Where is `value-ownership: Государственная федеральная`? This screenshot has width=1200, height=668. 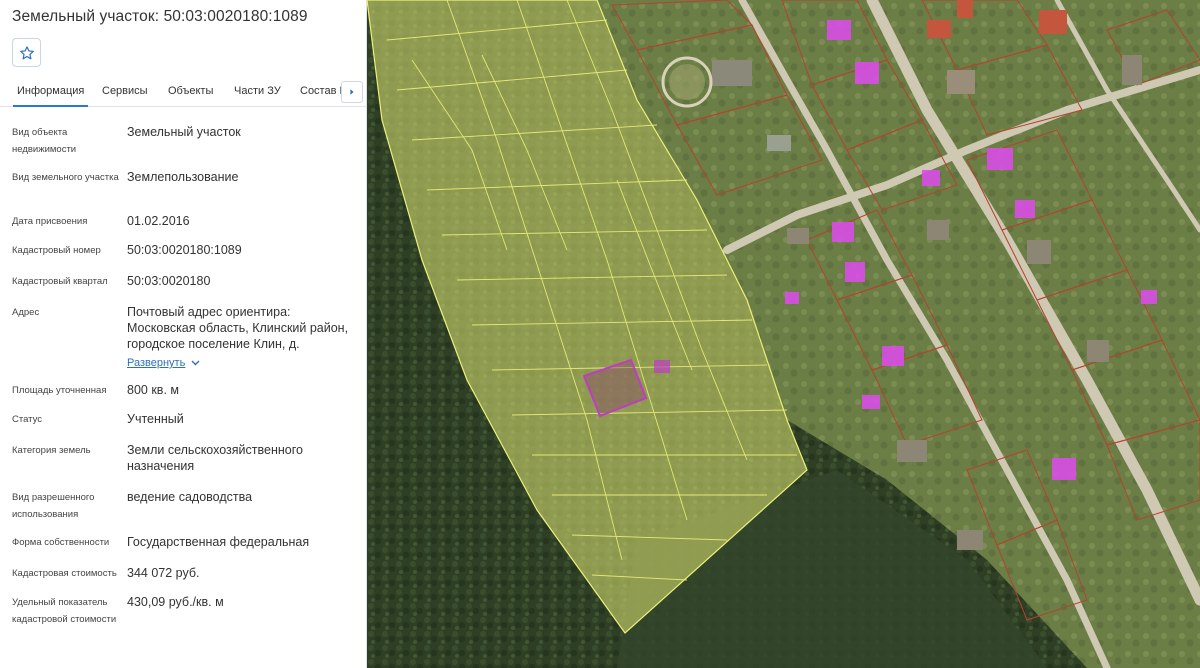 value-ownership: Государственная федеральная is located at coordinates (218, 542).